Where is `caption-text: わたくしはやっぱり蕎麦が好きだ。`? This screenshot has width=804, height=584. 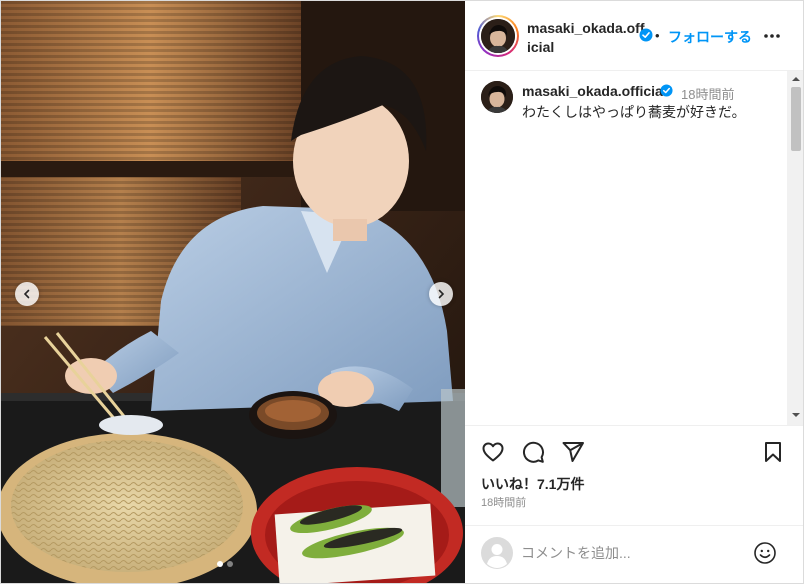 caption-text: わたくしはやっぱり蕎麦が好きだ。 is located at coordinates (634, 112).